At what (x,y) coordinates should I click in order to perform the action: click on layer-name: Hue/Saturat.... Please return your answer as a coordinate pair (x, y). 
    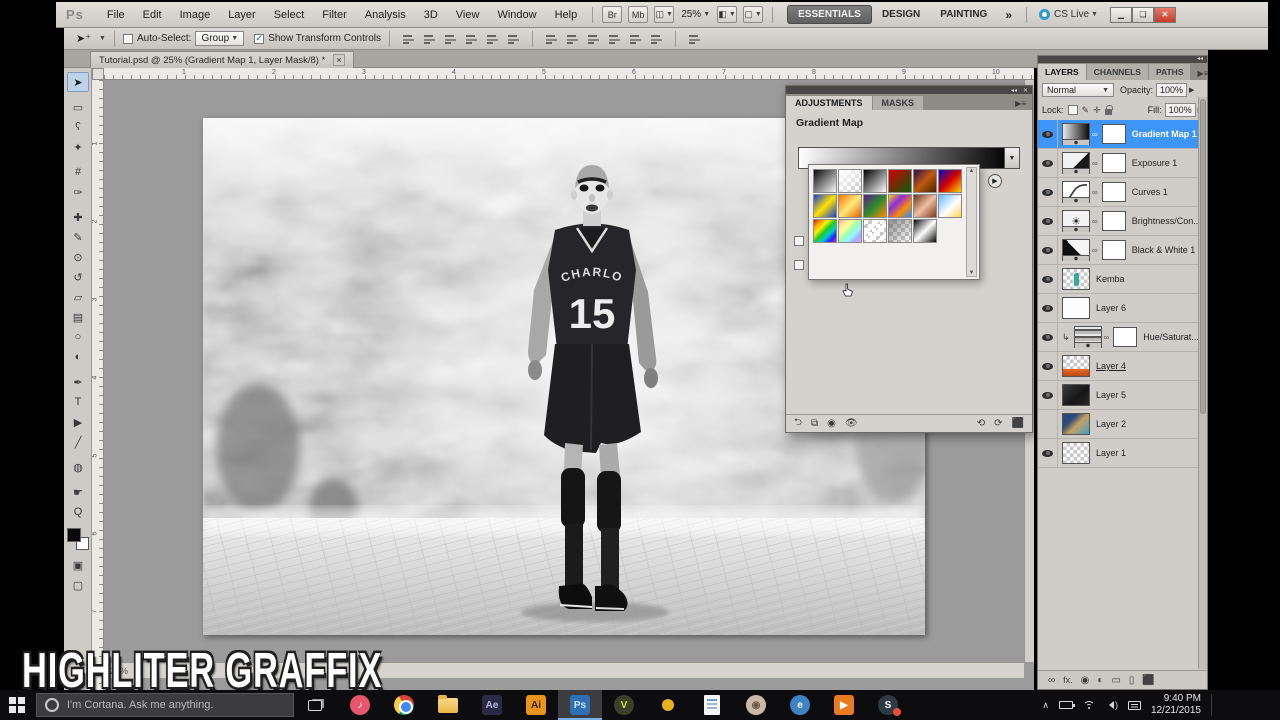
    Looking at the image, I should click on (1171, 337).